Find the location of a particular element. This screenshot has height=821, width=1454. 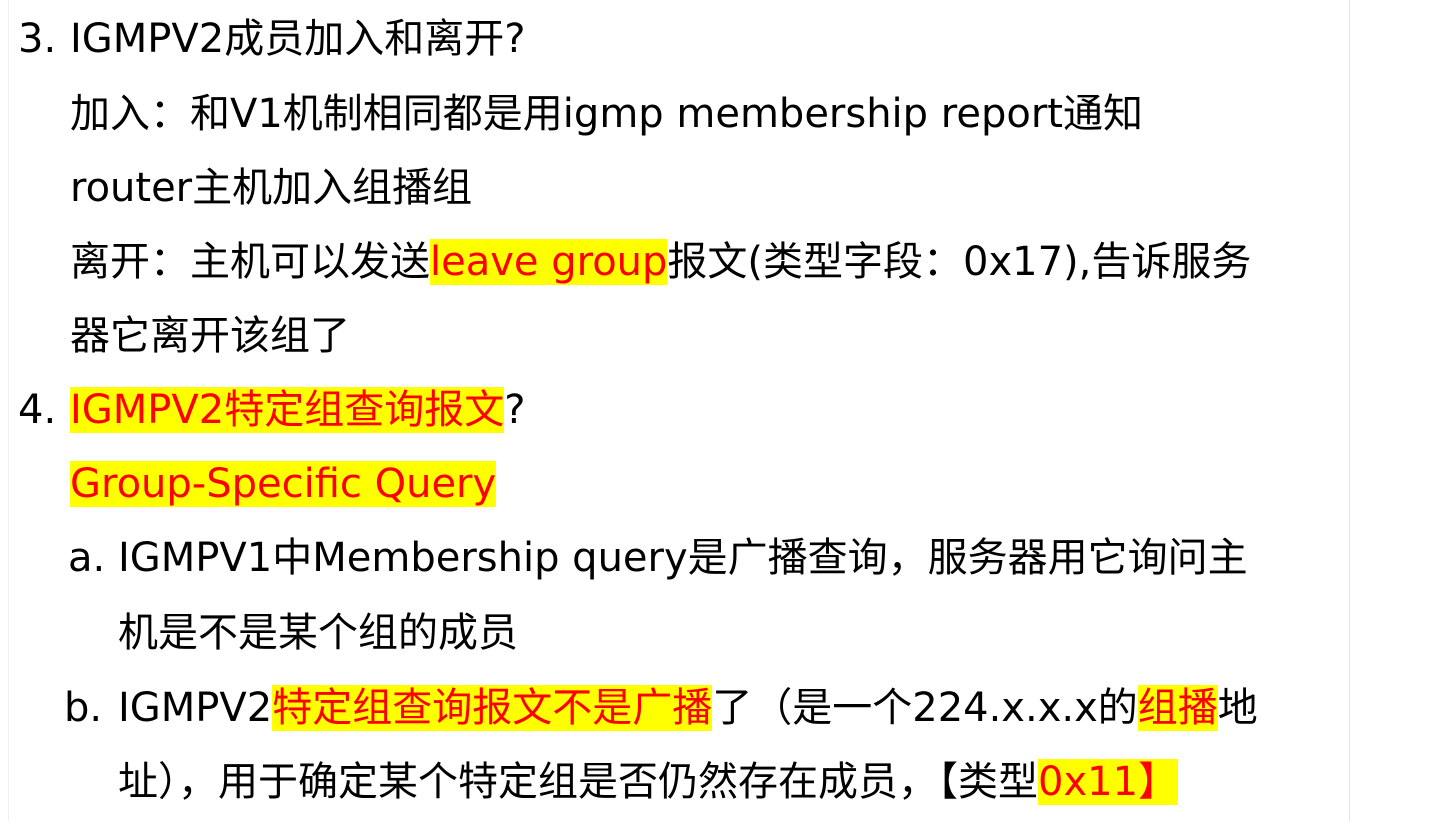

item-b-type-highlight: 0x11】 is located at coordinates (1108, 782).